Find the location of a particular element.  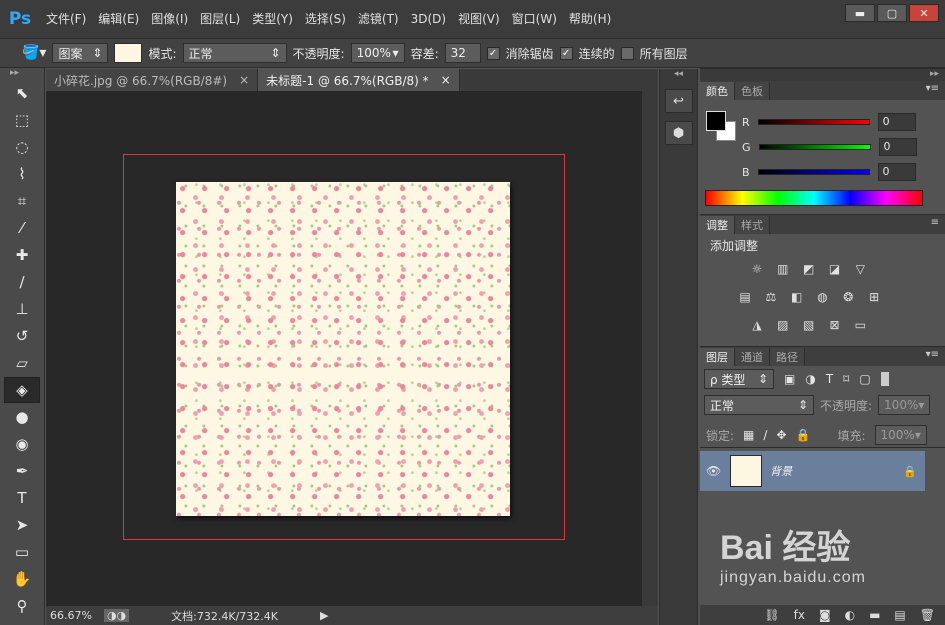

menu-view: 视图(V) is located at coordinates (479, 19).